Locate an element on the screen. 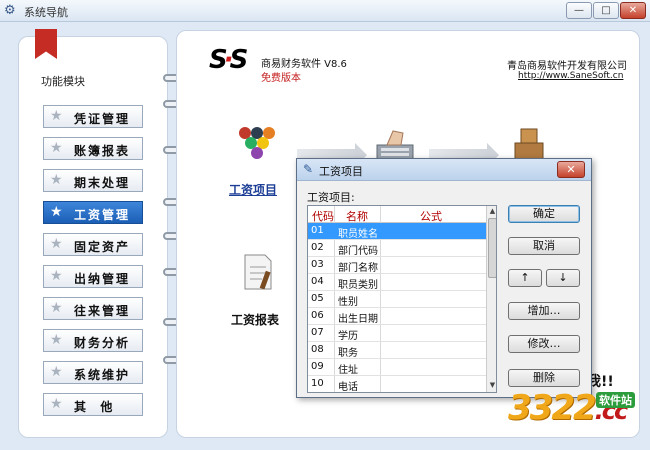 The image size is (650, 450). row-code: 01 is located at coordinates (317, 230).